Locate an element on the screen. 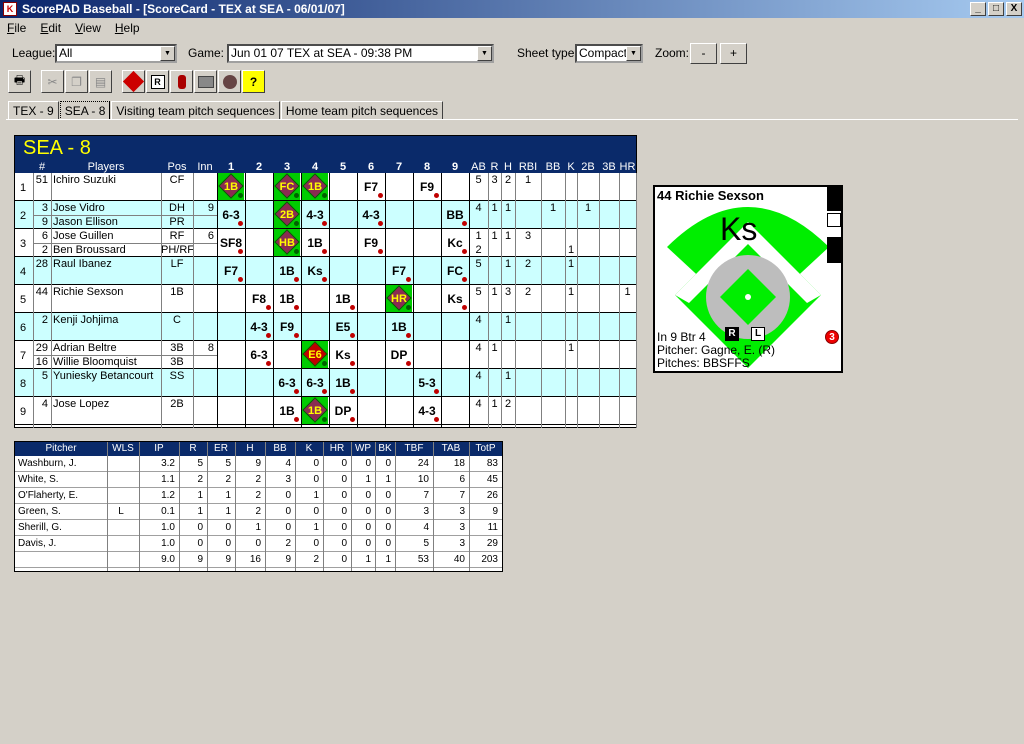 The width and height of the screenshot is (1024, 744). r-icon: R is located at coordinates (157, 81).